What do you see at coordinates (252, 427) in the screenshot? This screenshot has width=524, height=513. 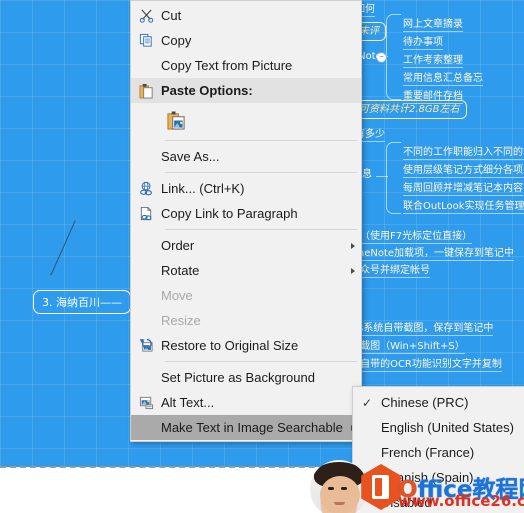 I see `menu-item-label: Make Text in Image Searchable` at bounding box center [252, 427].